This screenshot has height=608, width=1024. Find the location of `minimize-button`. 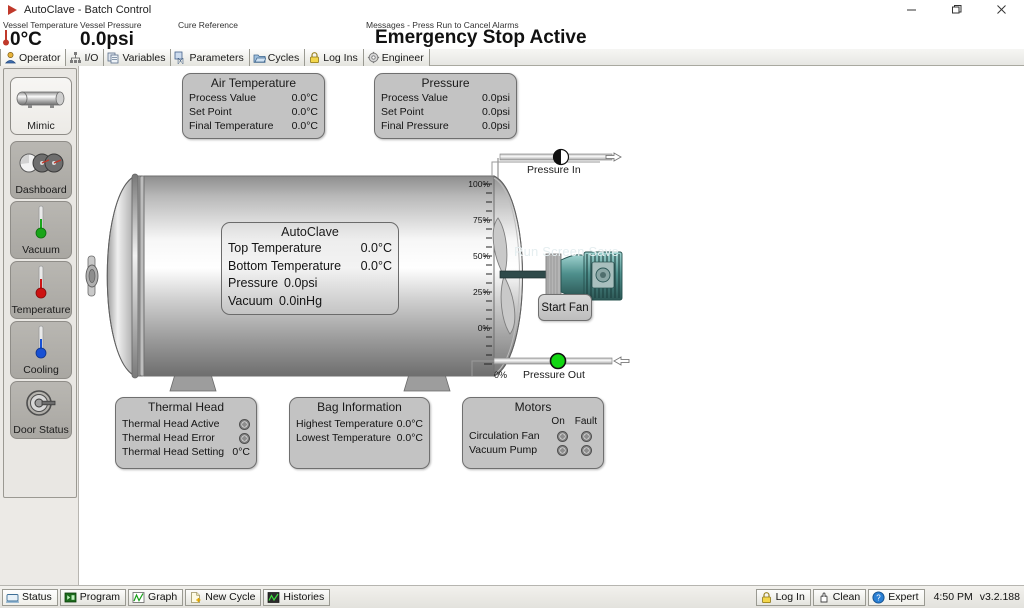

minimize-button is located at coordinates (911, 9).